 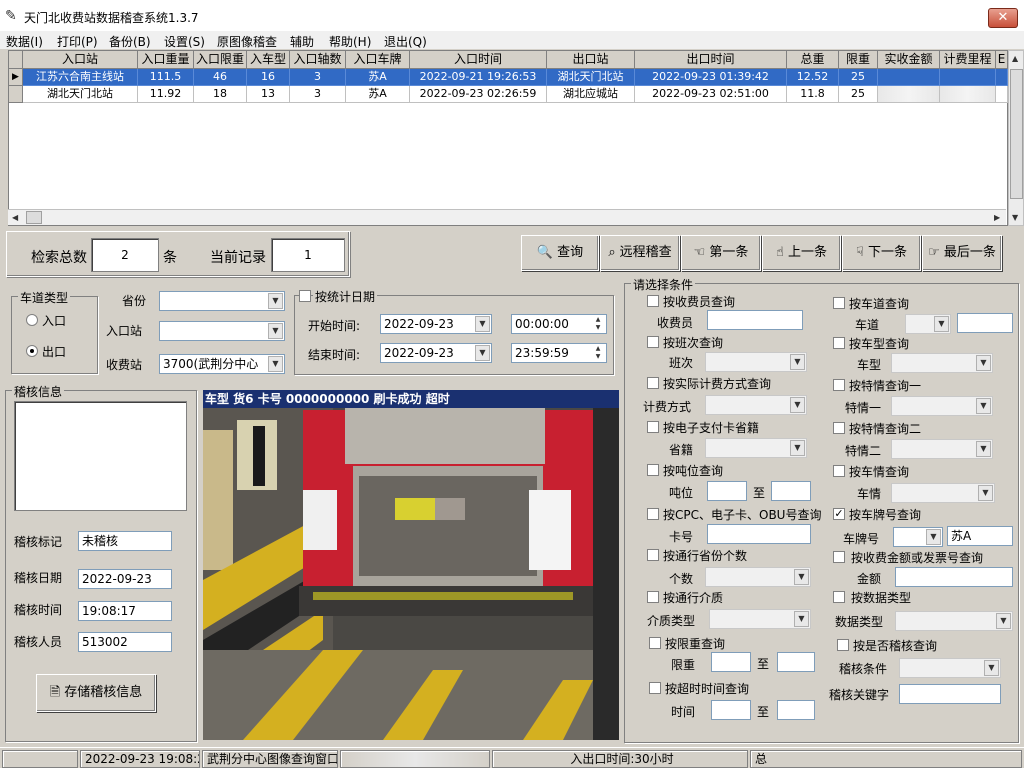 I want to click on toll-station-select: 3700(武荆分中心 ▼, so click(x=222, y=364).